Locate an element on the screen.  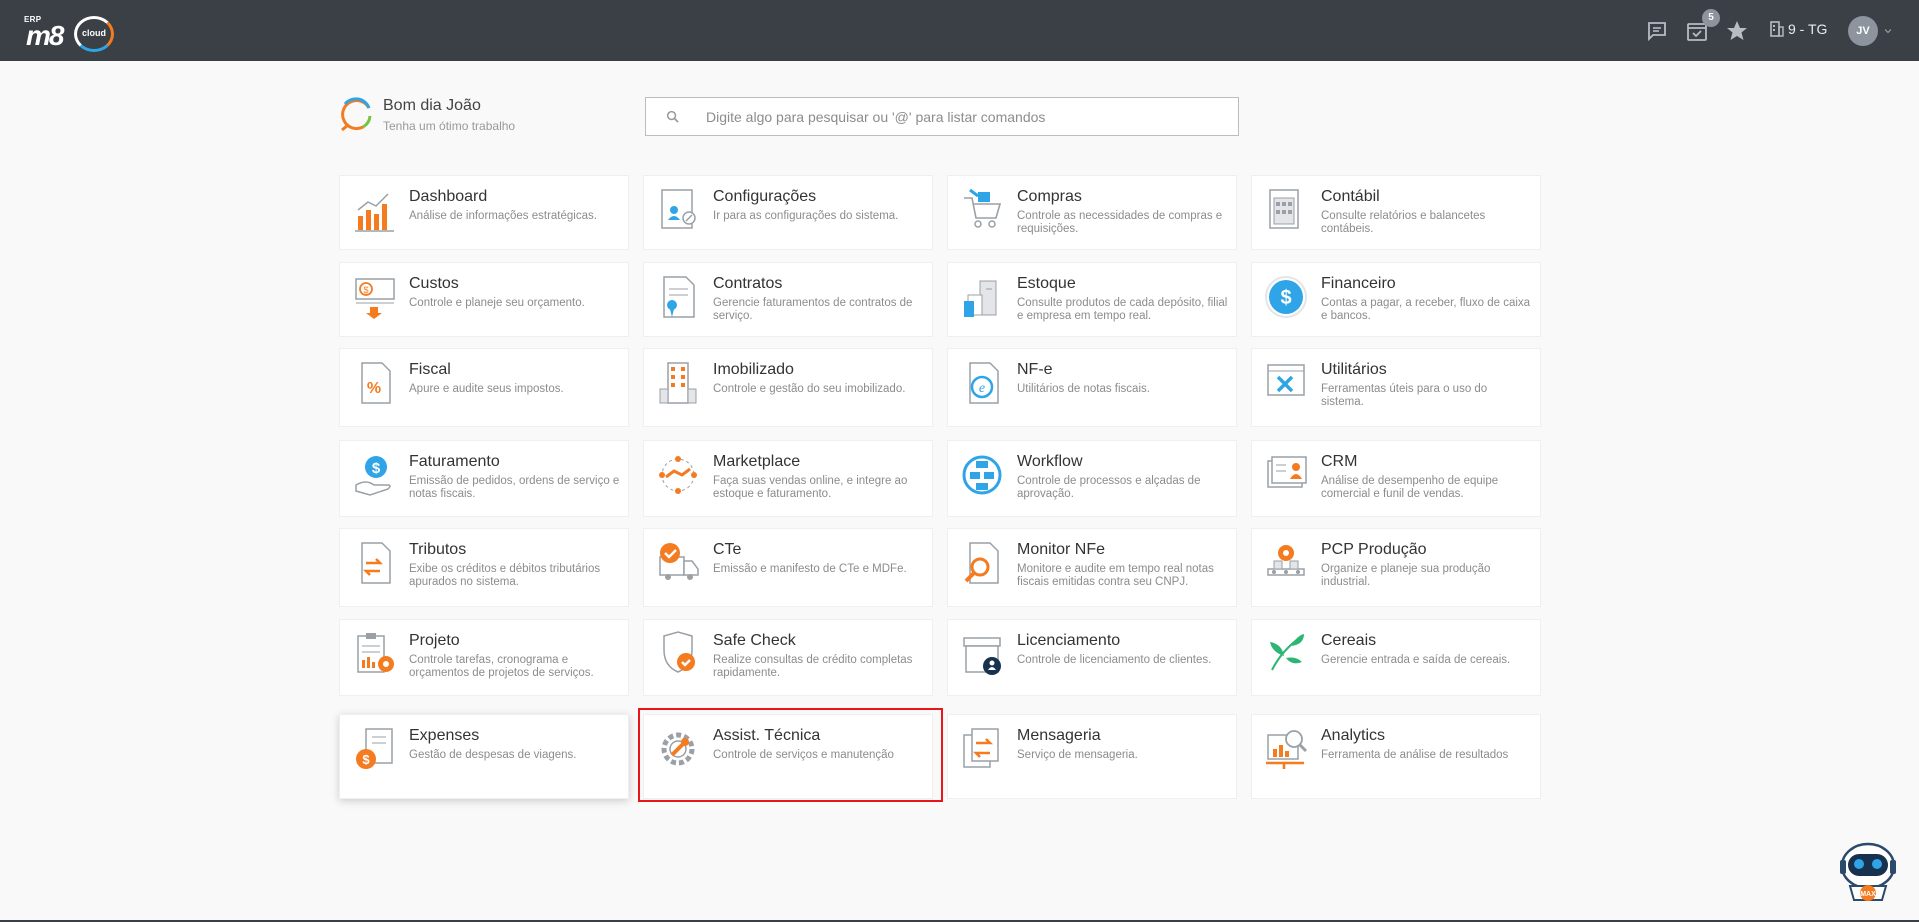
logo-cloud-text: cloud is located at coordinates (94, 33).